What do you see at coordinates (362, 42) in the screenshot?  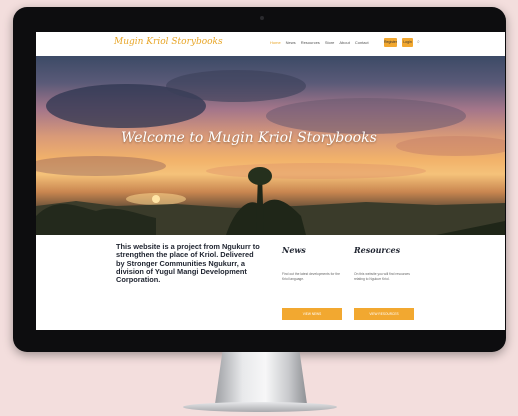 I see `nav-contact: Contact` at bounding box center [362, 42].